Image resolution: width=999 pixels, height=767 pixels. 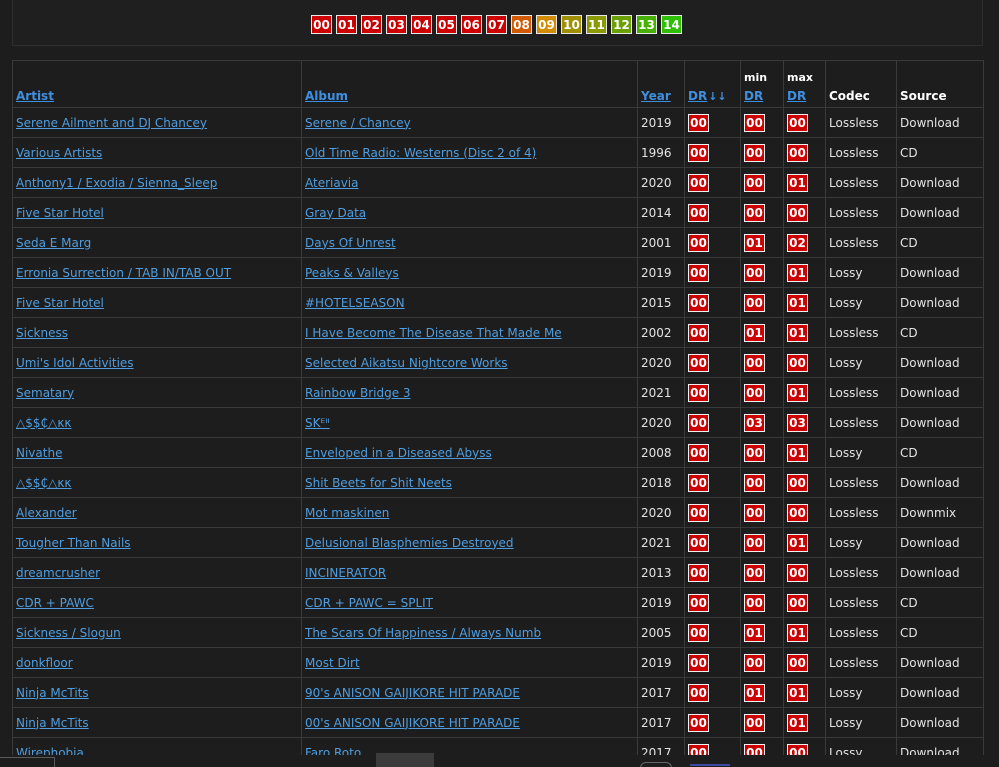 What do you see at coordinates (698, 392) in the screenshot?
I see `dr-badge: 00` at bounding box center [698, 392].